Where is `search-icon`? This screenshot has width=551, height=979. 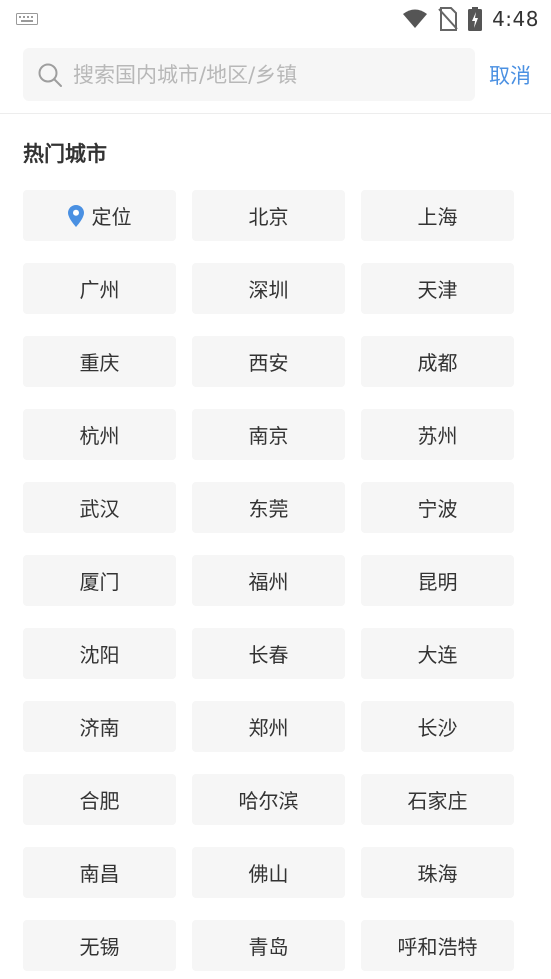 search-icon is located at coordinates (50, 75).